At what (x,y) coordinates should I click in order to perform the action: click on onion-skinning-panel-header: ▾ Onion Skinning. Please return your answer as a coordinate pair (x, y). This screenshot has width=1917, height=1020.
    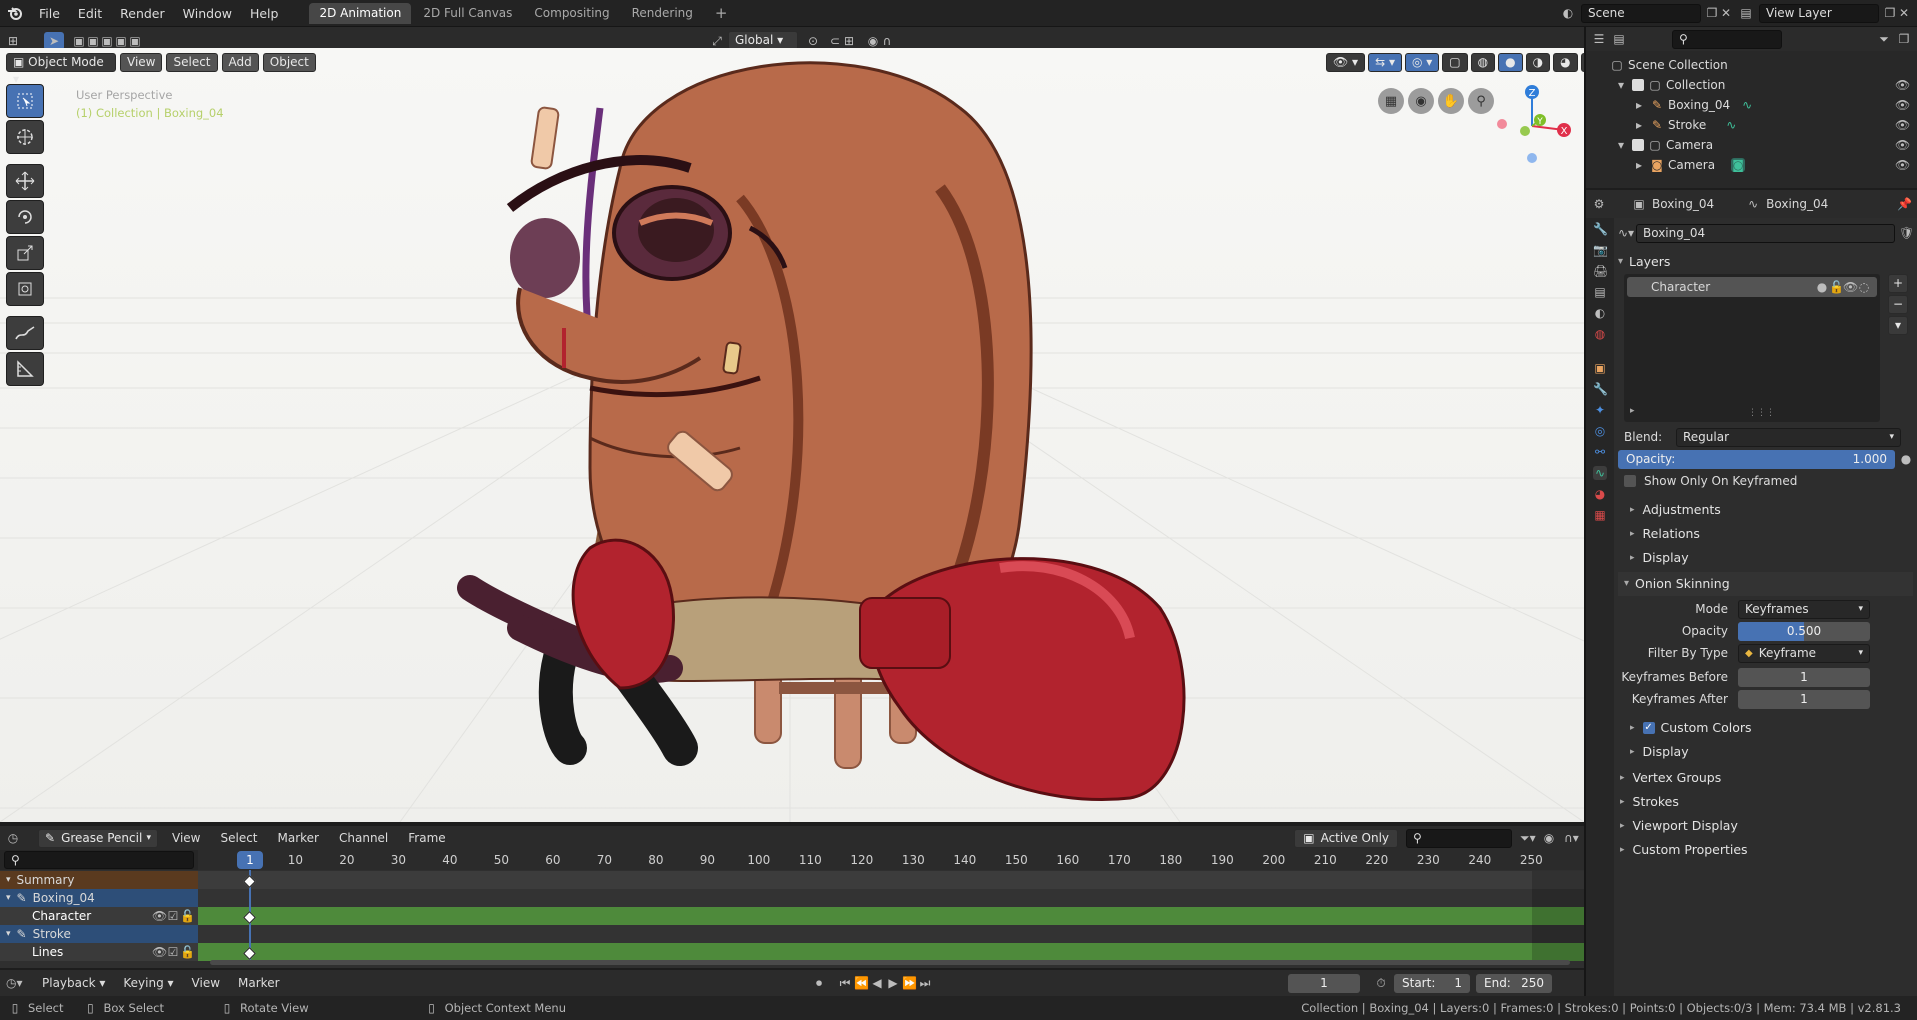
    Looking at the image, I should click on (1765, 584).